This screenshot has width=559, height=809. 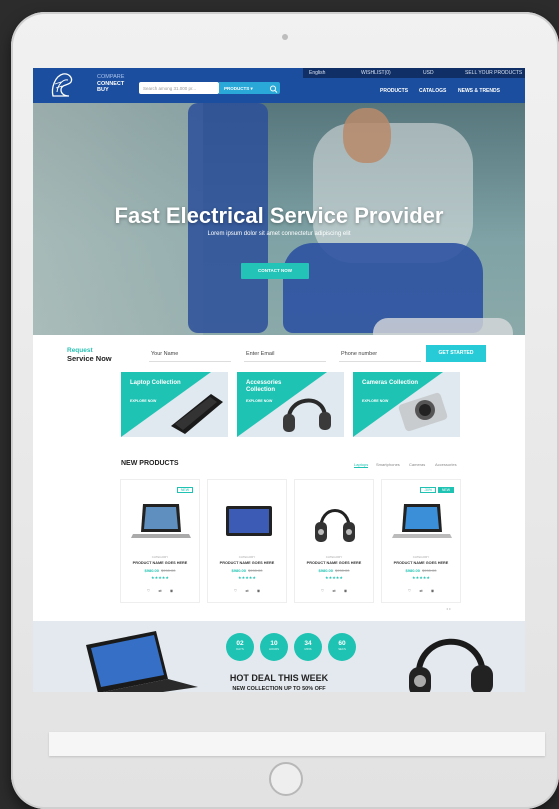 I want to click on contact-now-button: CONTACT NOW, so click(x=275, y=271).